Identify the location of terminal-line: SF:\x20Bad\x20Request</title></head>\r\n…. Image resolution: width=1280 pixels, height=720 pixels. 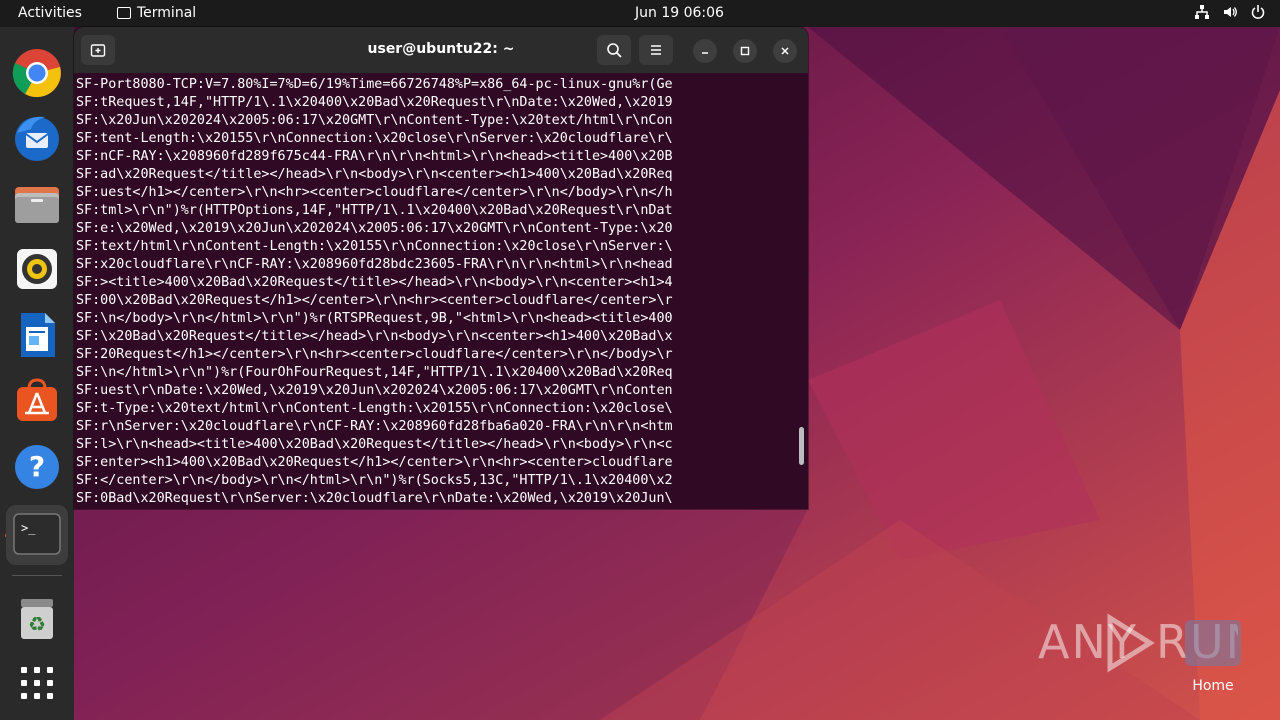
(374, 336).